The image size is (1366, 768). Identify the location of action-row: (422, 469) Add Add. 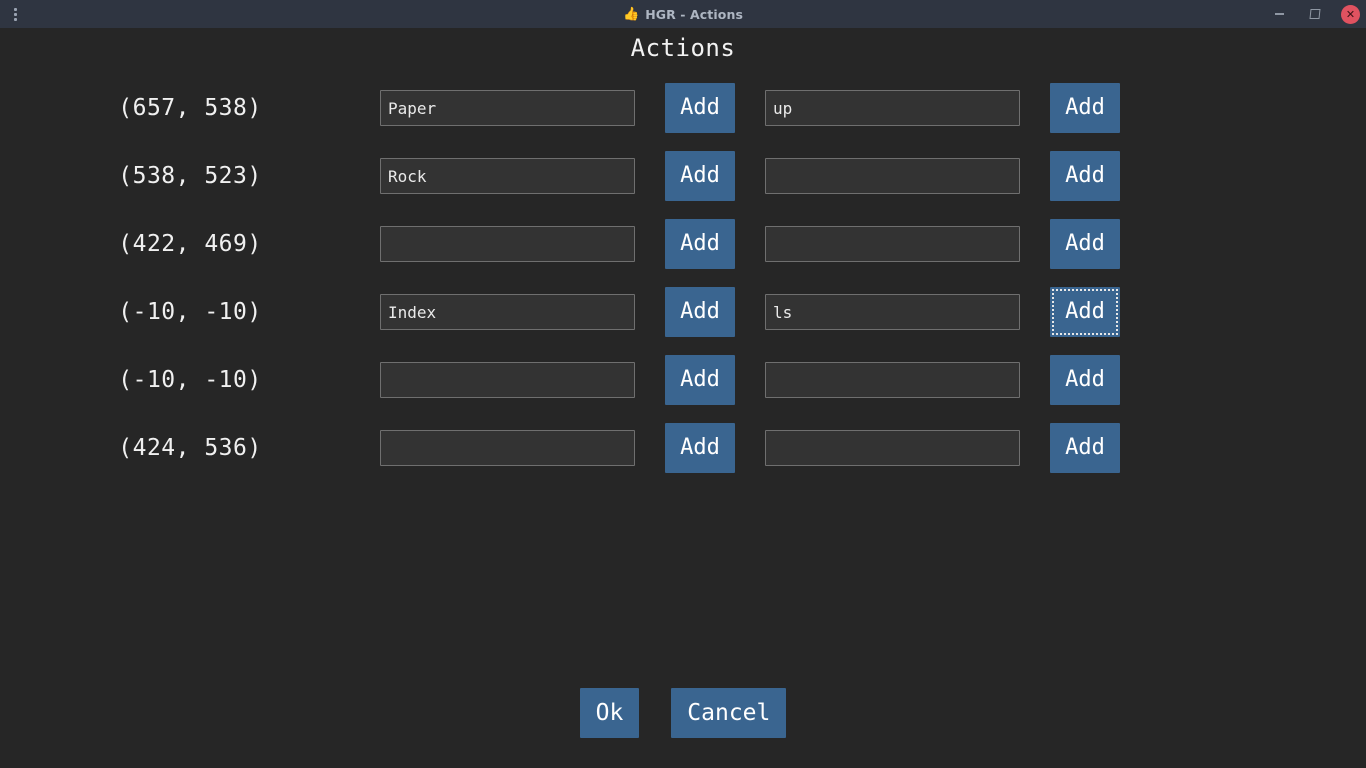
(683, 244).